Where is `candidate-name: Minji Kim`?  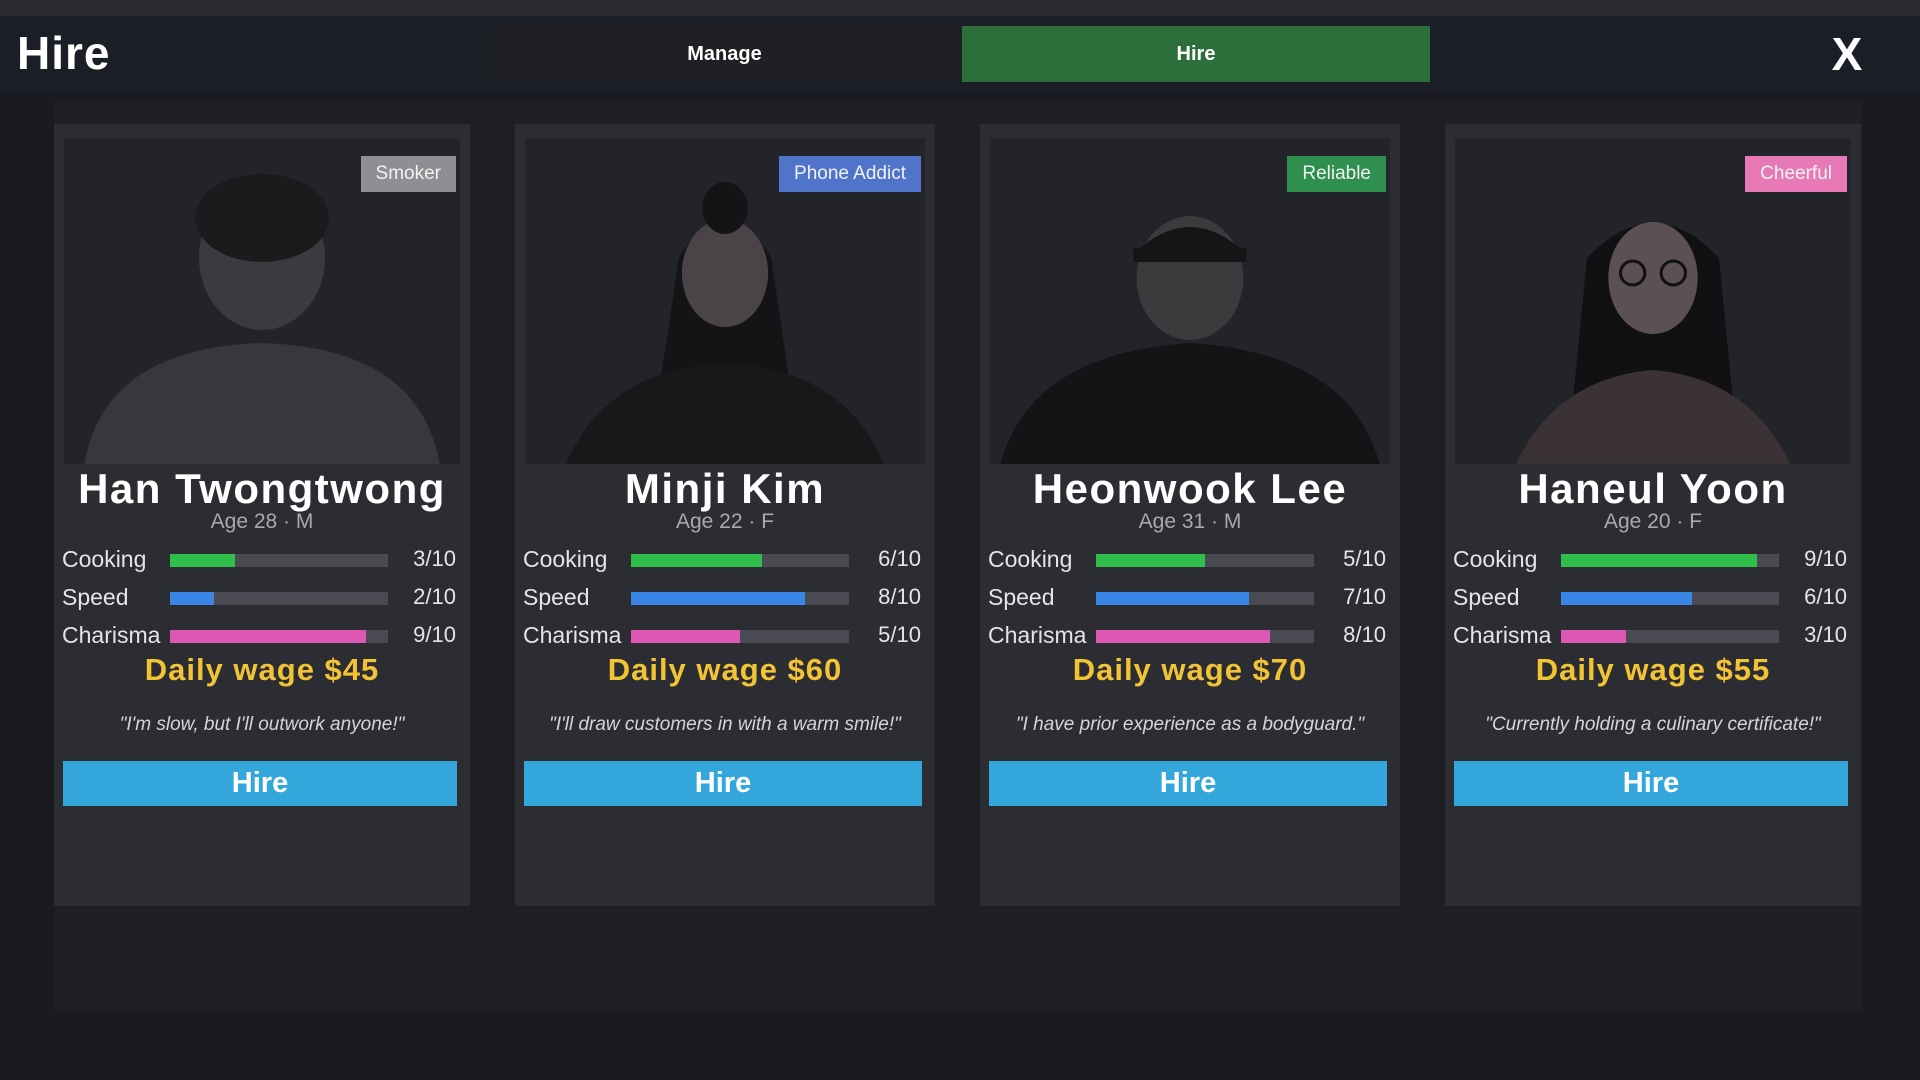
candidate-name: Minji Kim is located at coordinates (725, 488).